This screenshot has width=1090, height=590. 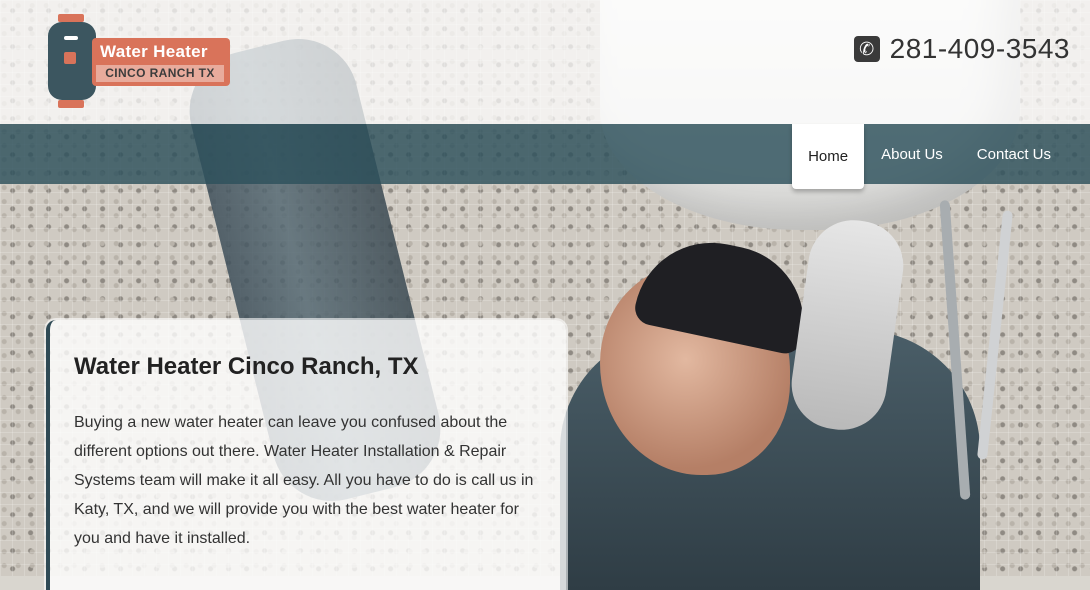 I want to click on site-logo: Water Heater CINCO RANCH TX, so click(x=139, y=61).